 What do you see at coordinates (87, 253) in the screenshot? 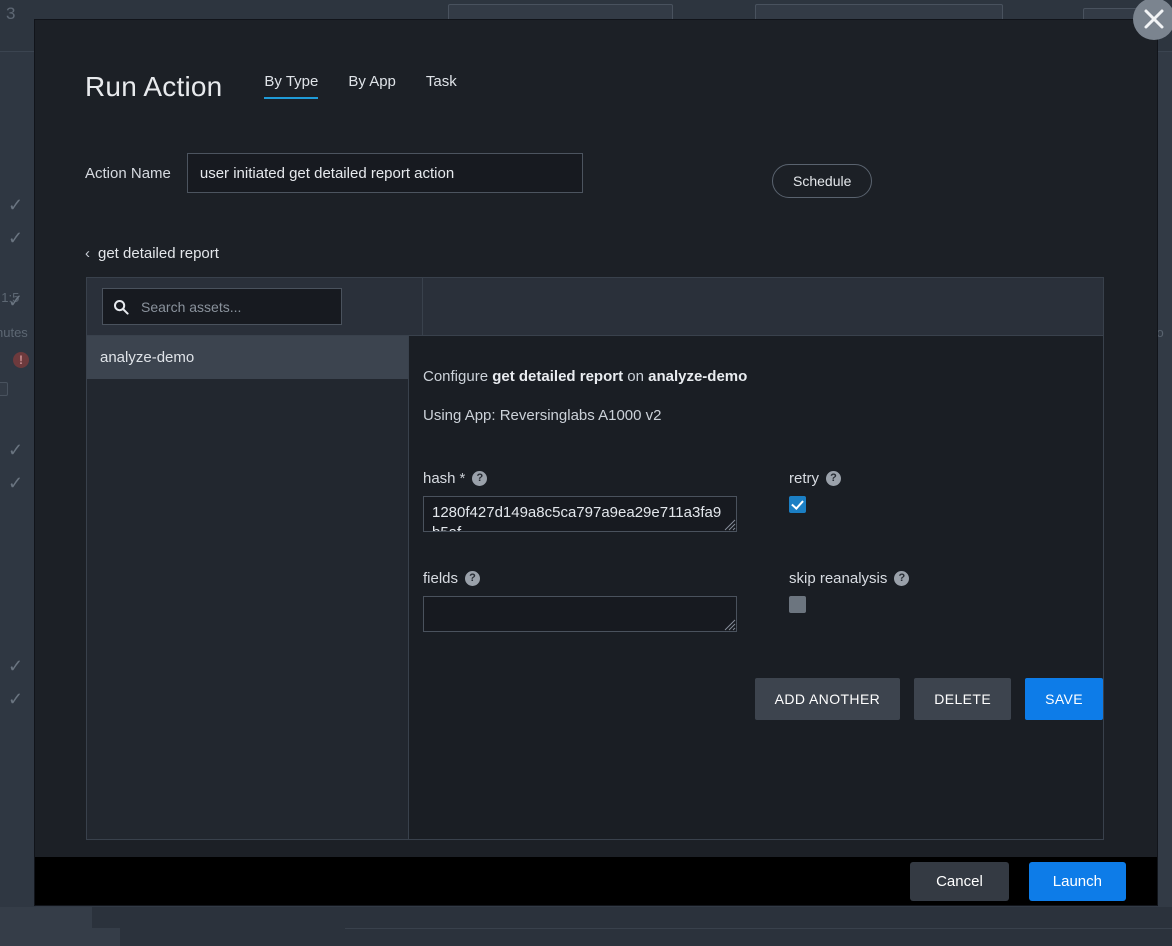
I see `chevron-left-icon: ‹` at bounding box center [87, 253].